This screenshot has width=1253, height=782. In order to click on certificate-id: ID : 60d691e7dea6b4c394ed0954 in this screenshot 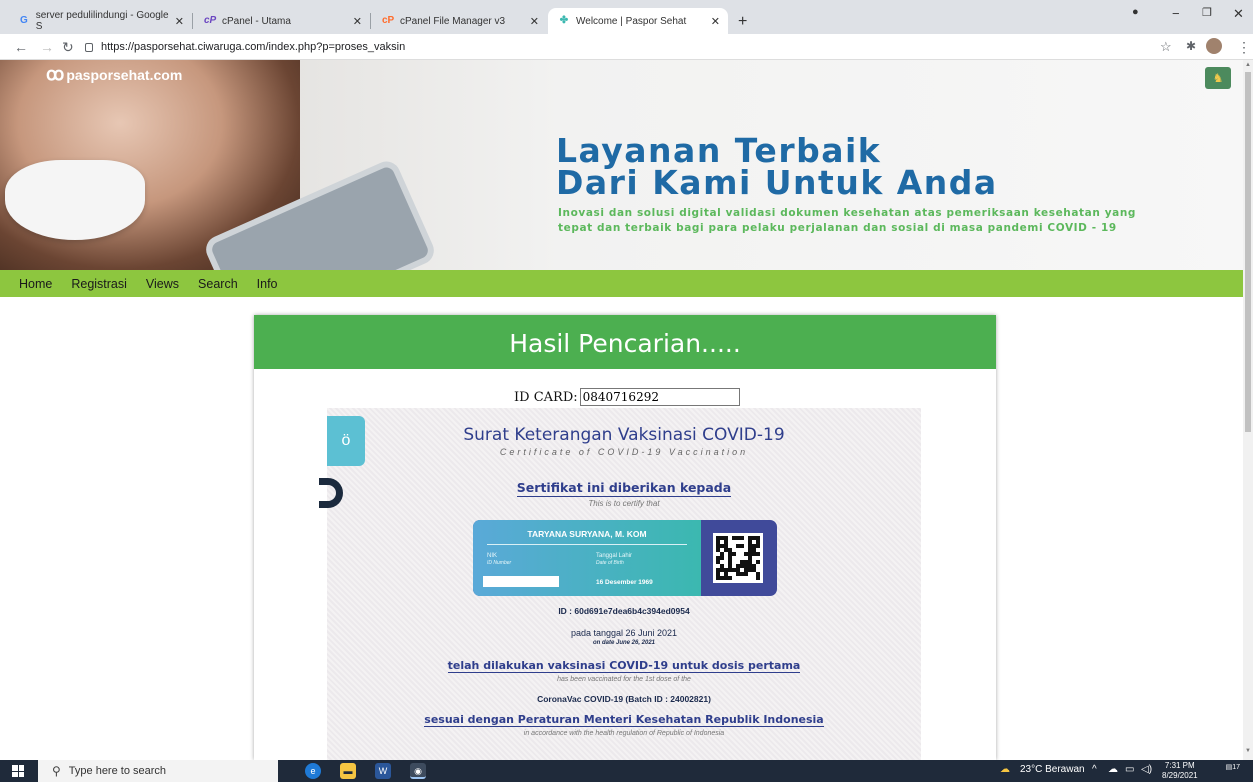, I will do `click(624, 611)`.